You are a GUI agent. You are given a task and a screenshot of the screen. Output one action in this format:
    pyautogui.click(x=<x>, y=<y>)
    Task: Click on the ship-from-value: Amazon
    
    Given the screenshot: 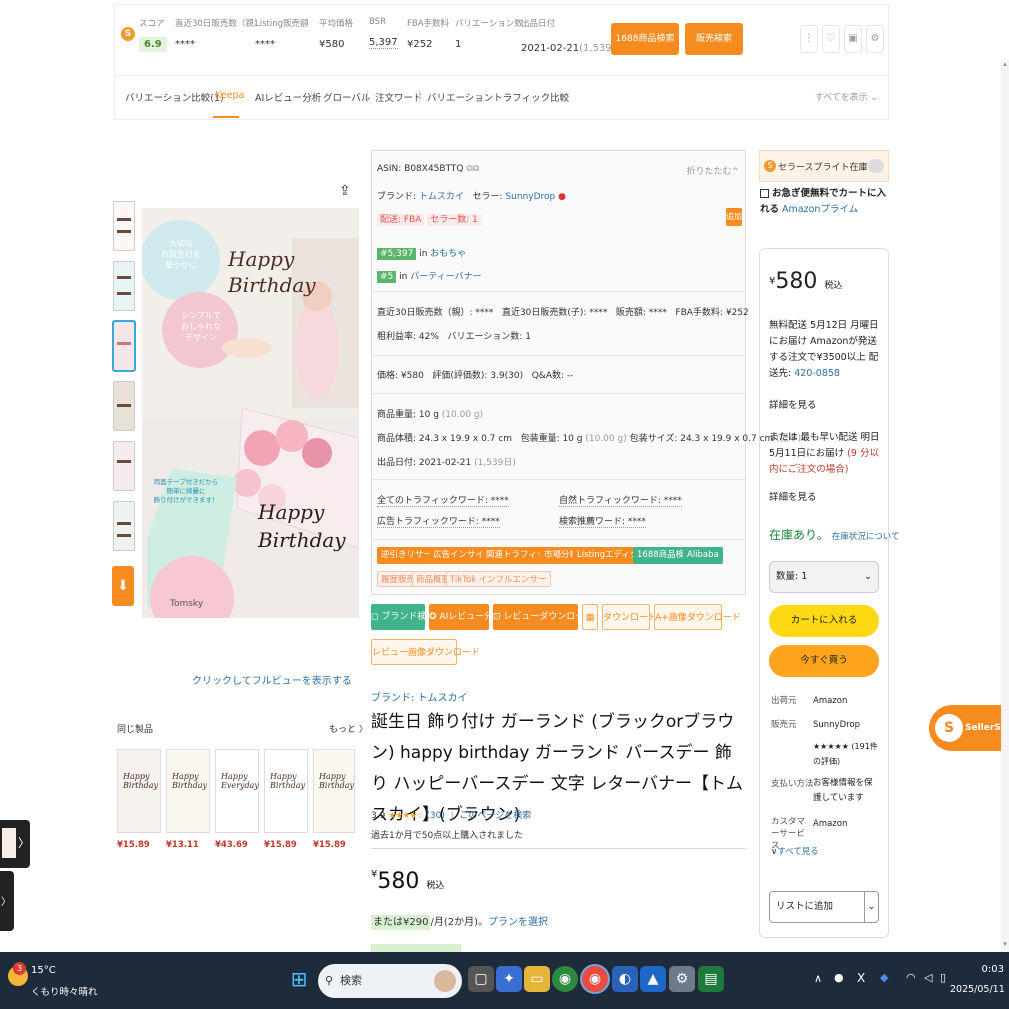 What is the action you would take?
    pyautogui.click(x=830, y=701)
    